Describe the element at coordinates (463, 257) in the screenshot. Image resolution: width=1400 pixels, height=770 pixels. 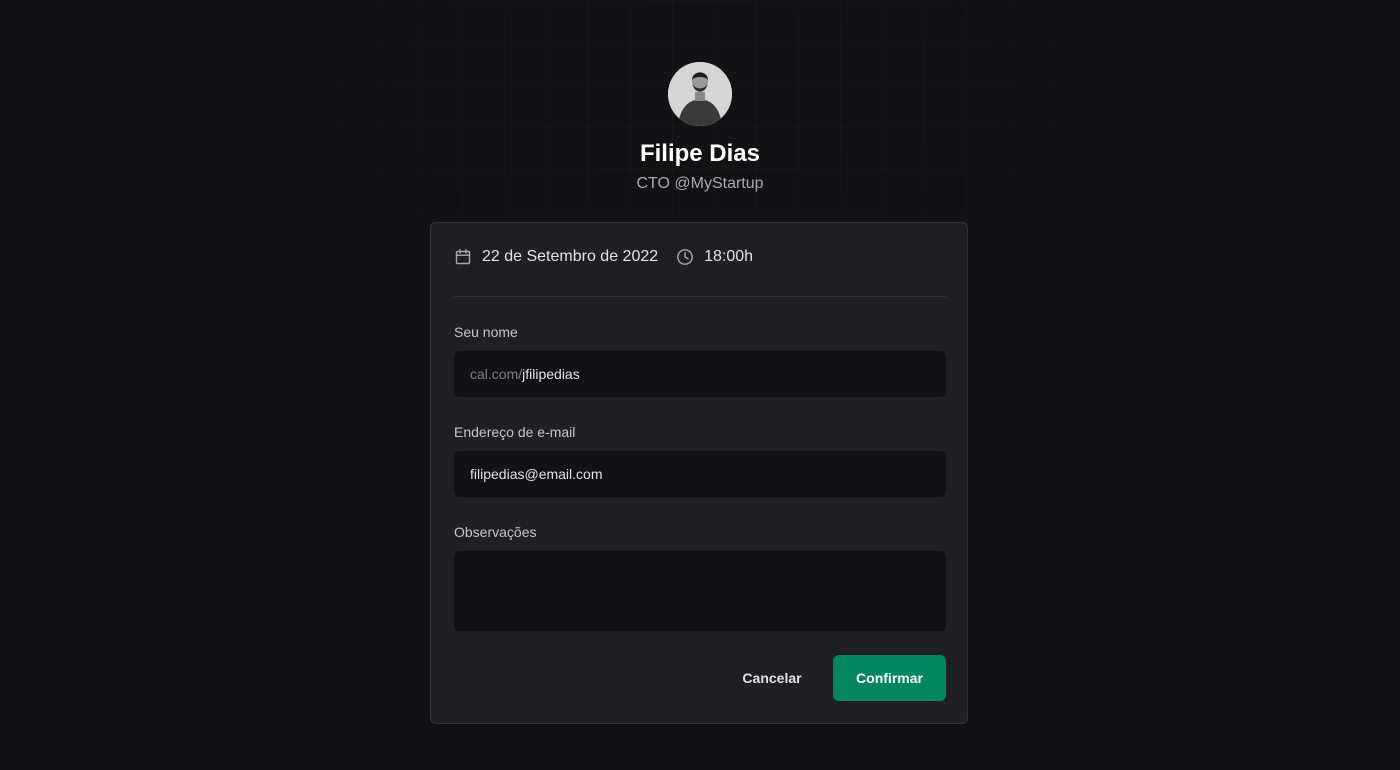
I see `calendar-icon` at that location.